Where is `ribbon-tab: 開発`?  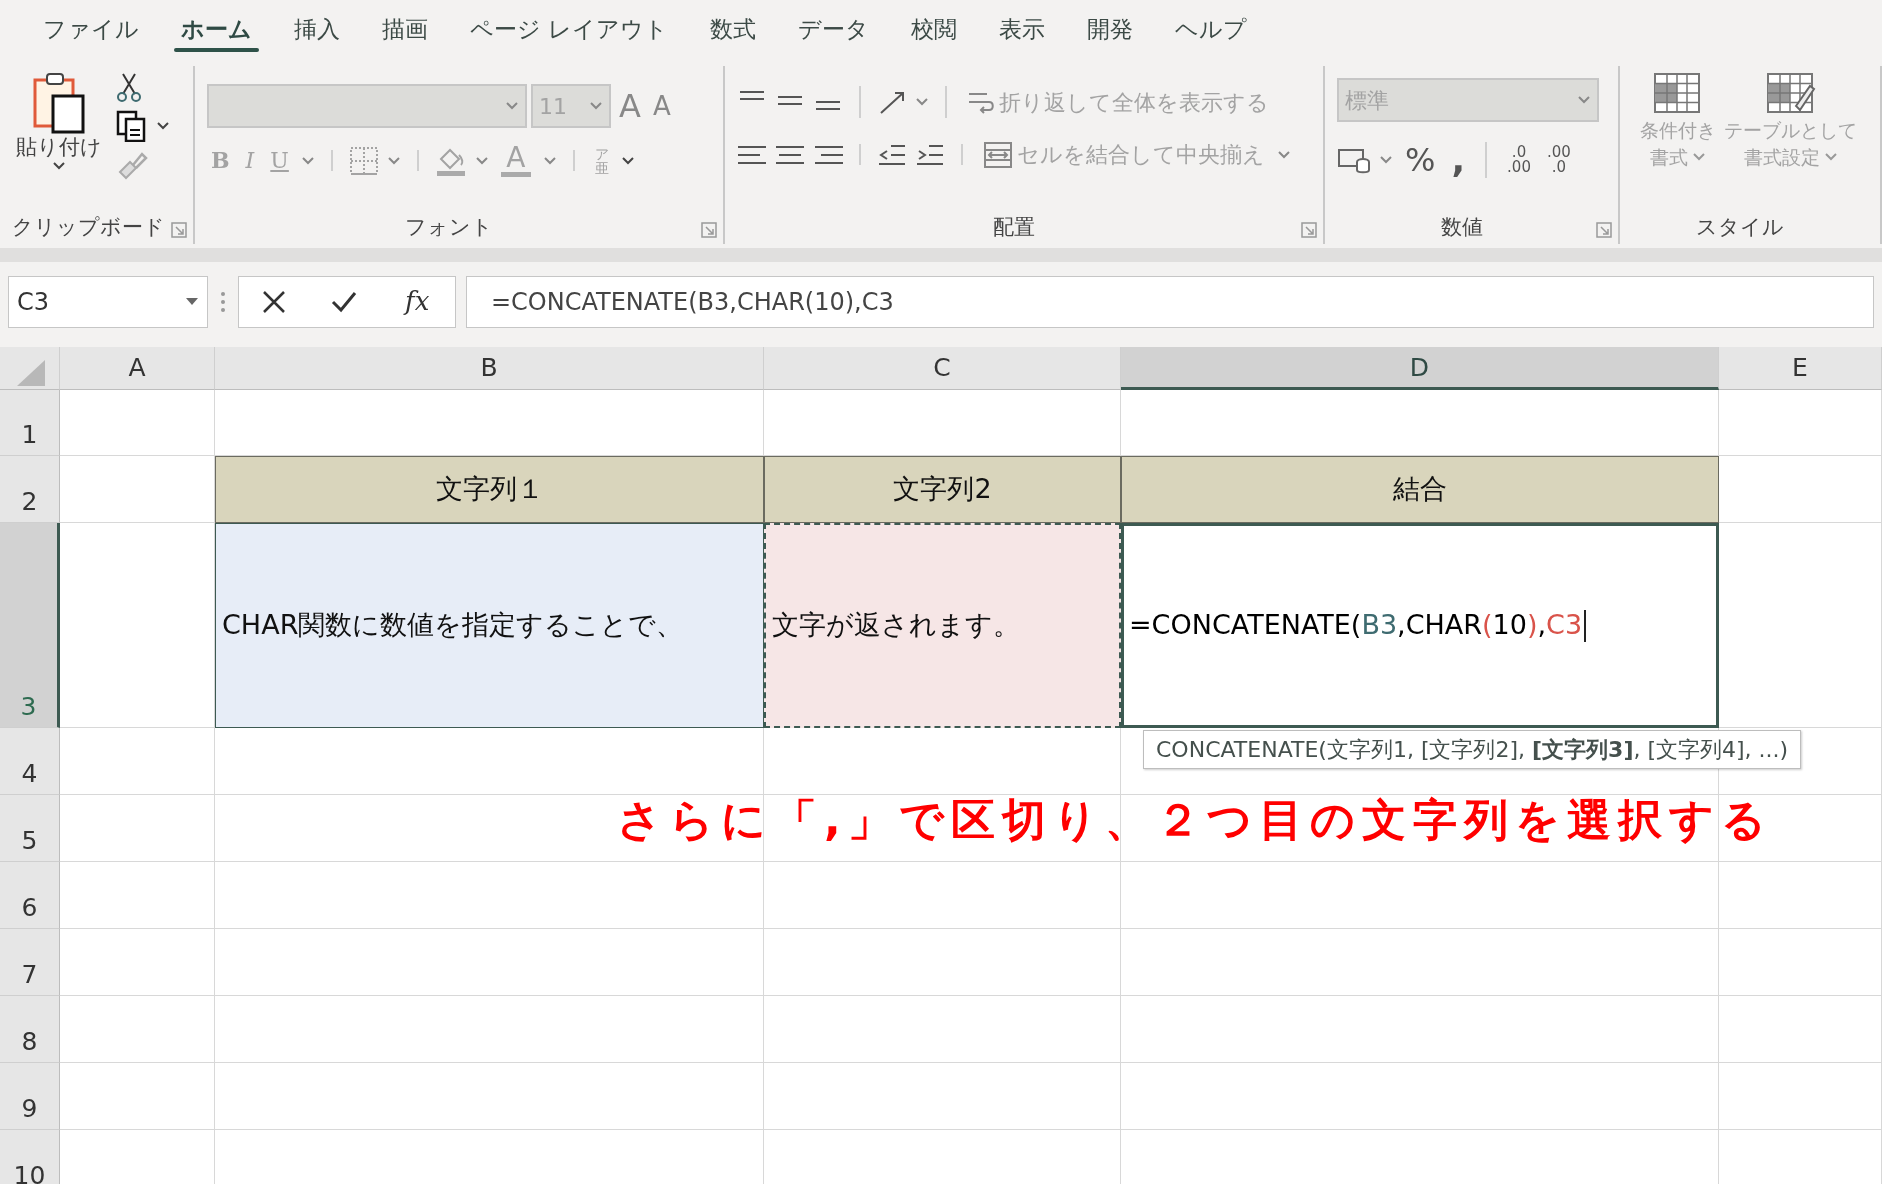 ribbon-tab: 開発 is located at coordinates (1110, 29).